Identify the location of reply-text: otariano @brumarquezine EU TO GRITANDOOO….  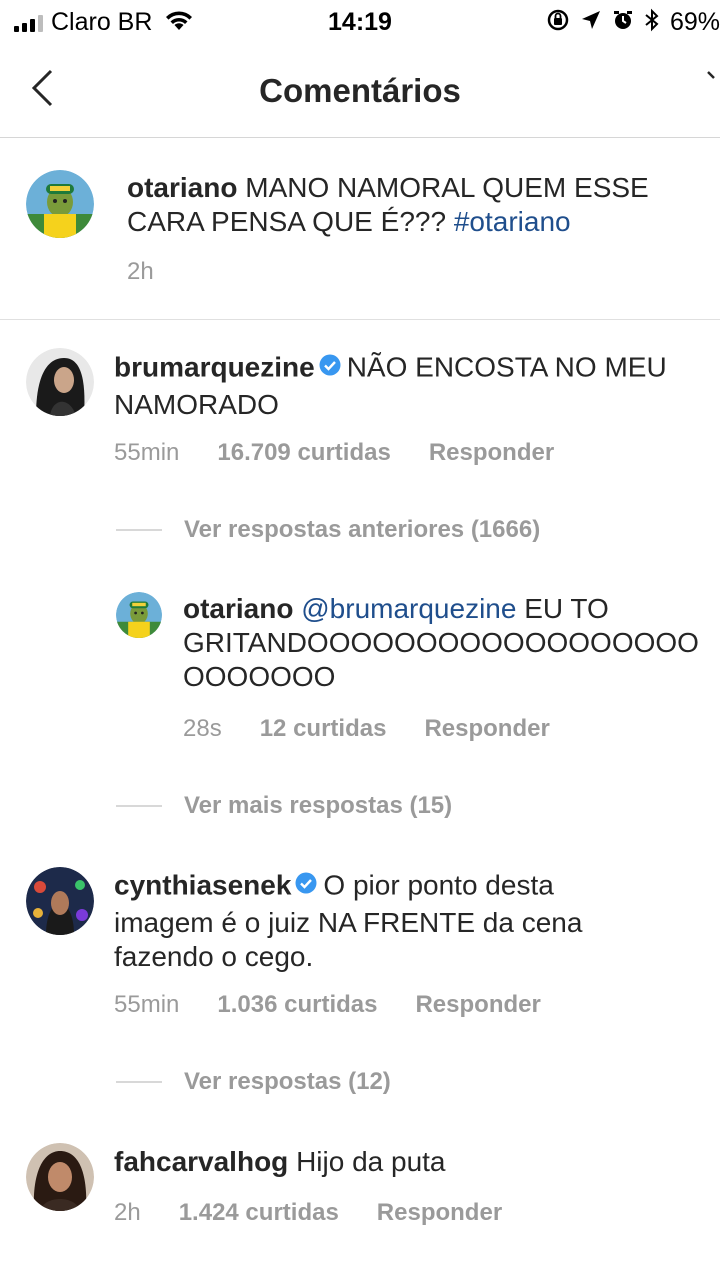
(443, 643).